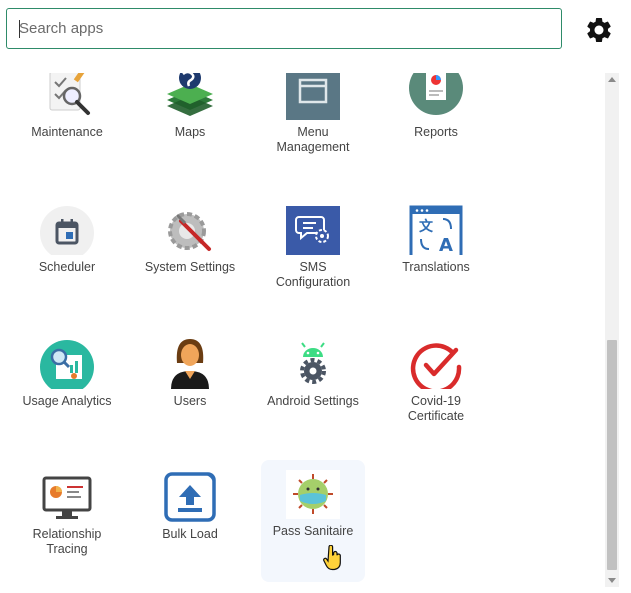 The image size is (631, 593). I want to click on reports-icon, so click(436, 94).